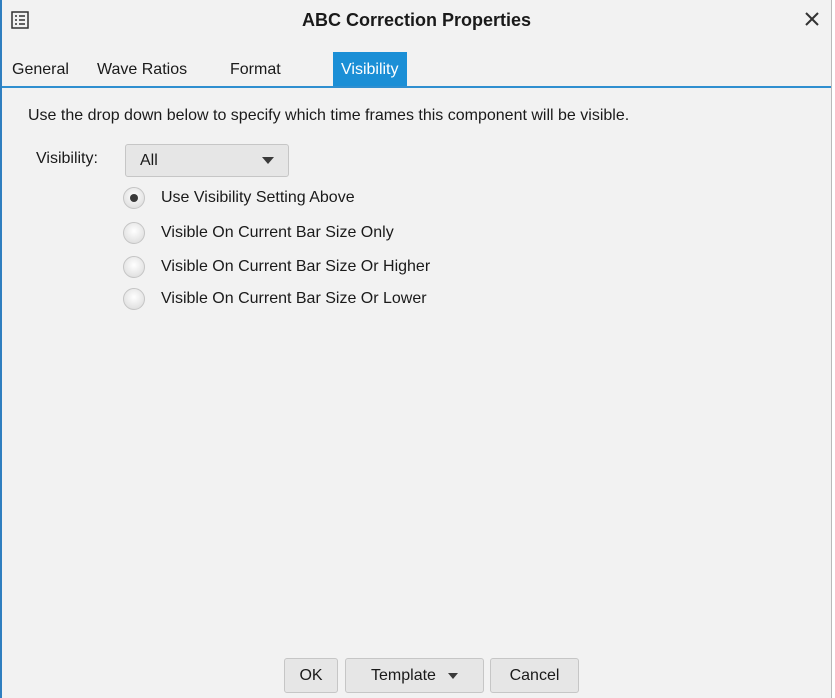 Image resolution: width=835 pixels, height=698 pixels. I want to click on radio-use-visibility-setting: Use Visibility Setting Above, so click(239, 198).